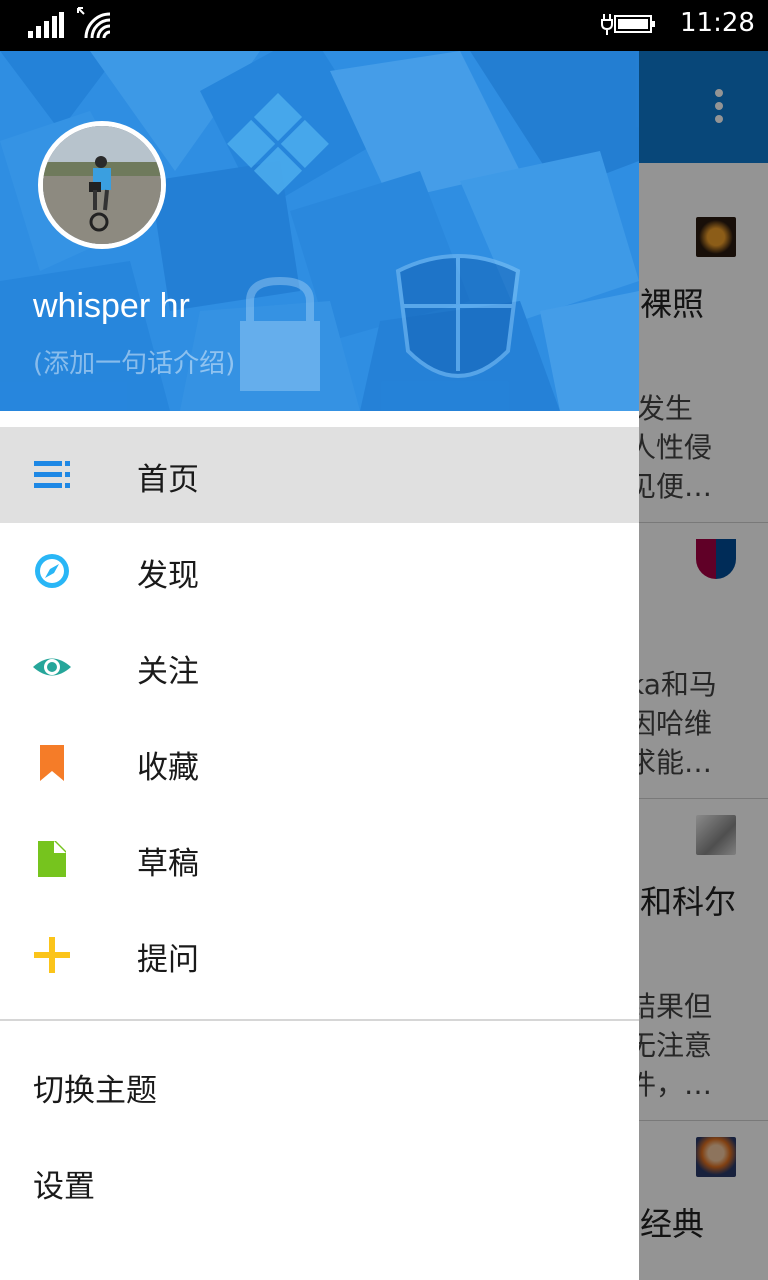  I want to click on compass-icon, so click(52, 571).